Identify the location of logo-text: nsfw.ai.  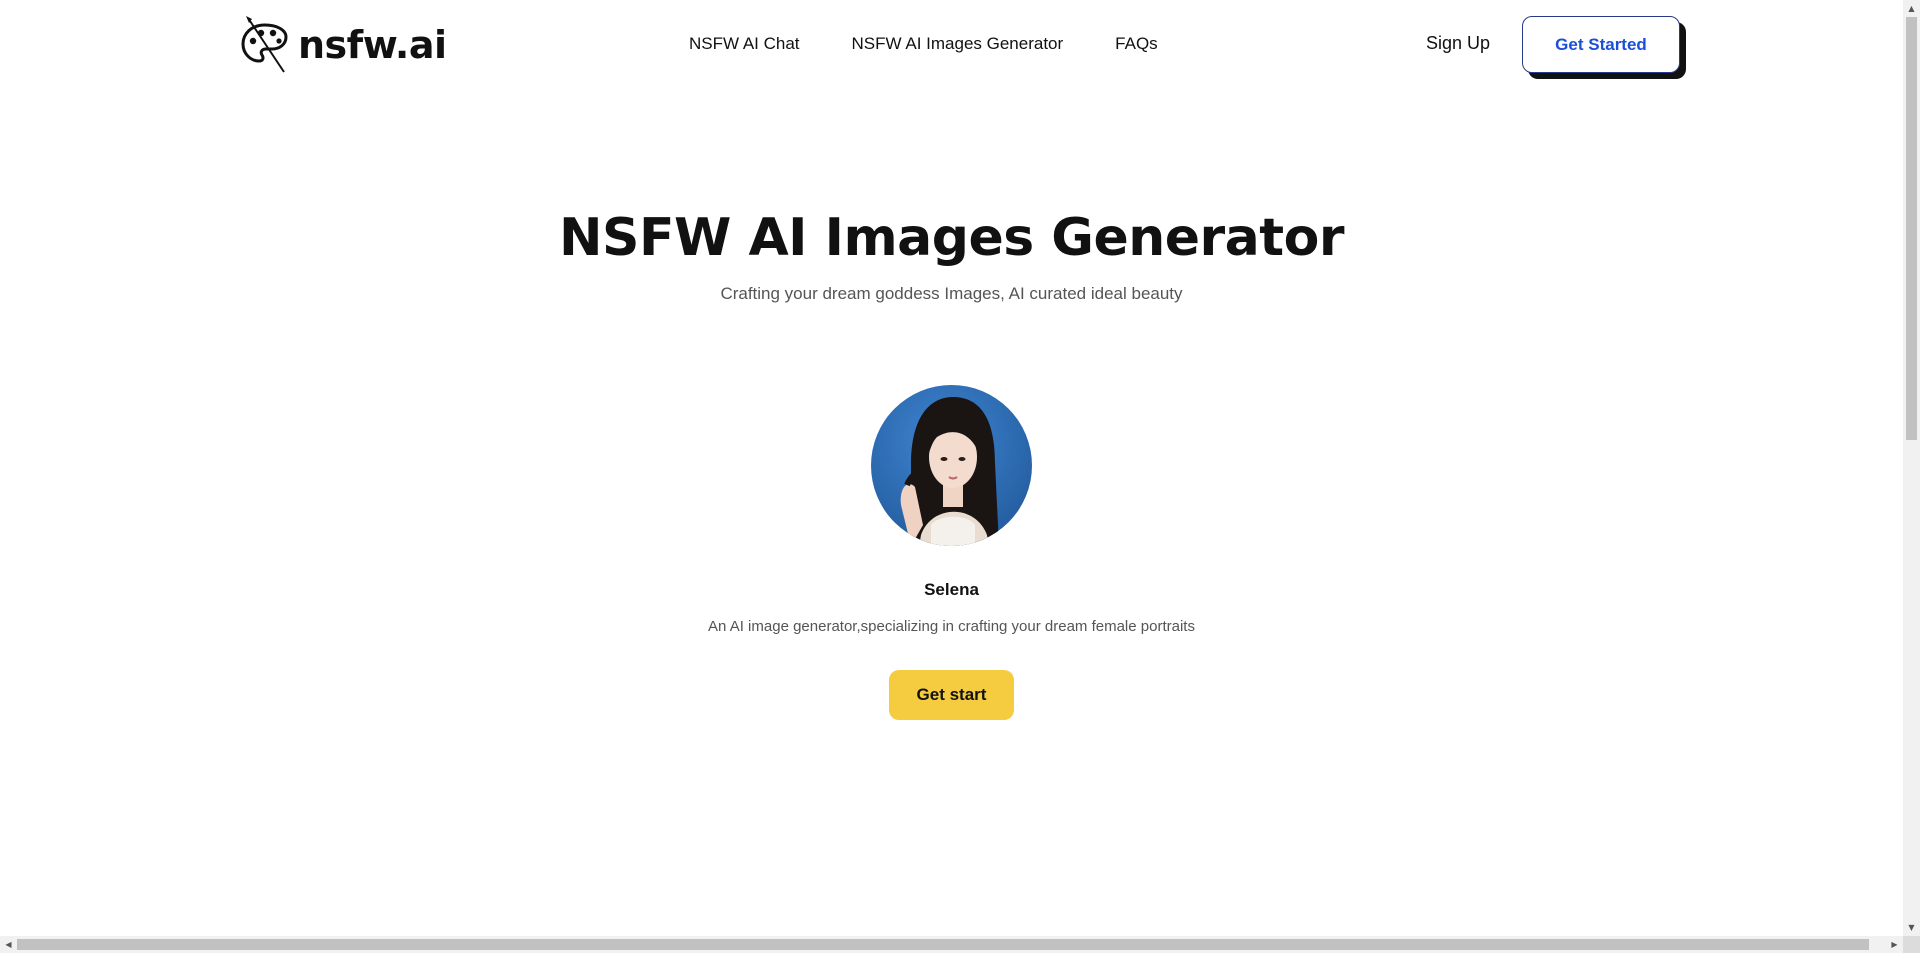
(372, 45).